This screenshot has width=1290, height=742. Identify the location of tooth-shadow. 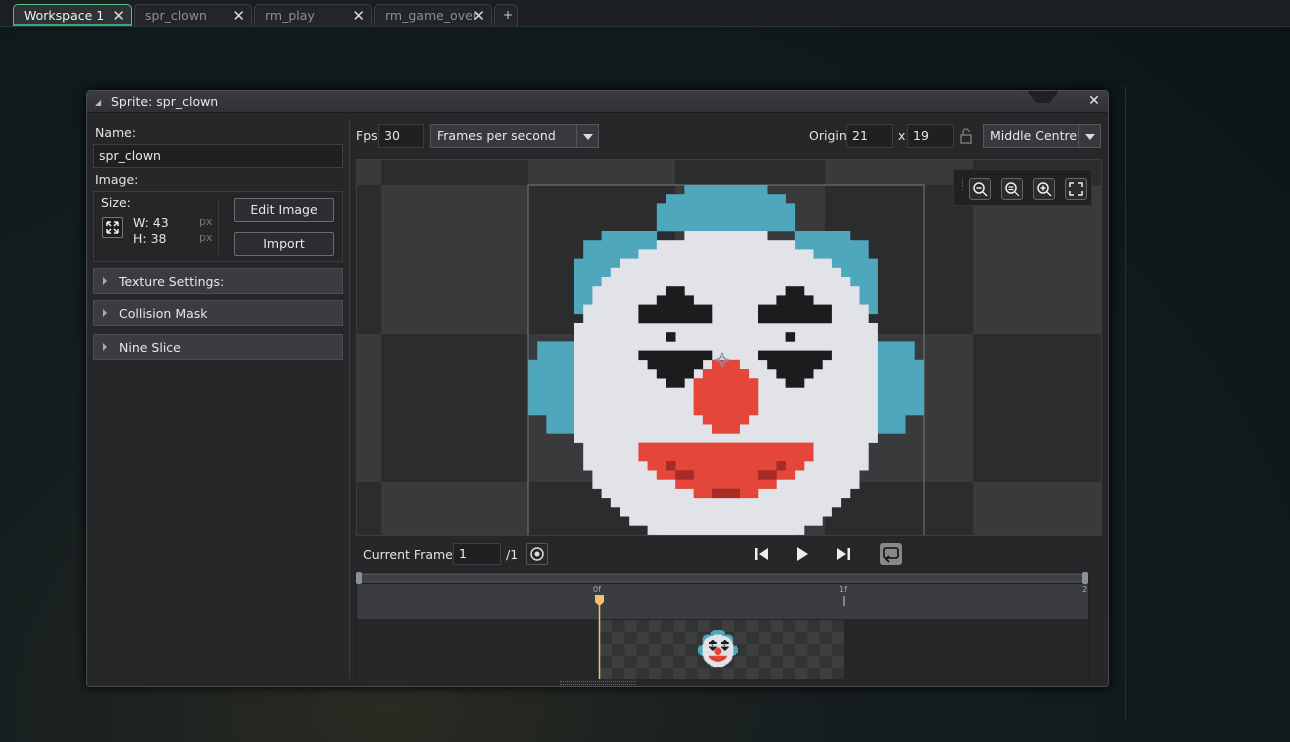
(781, 466).